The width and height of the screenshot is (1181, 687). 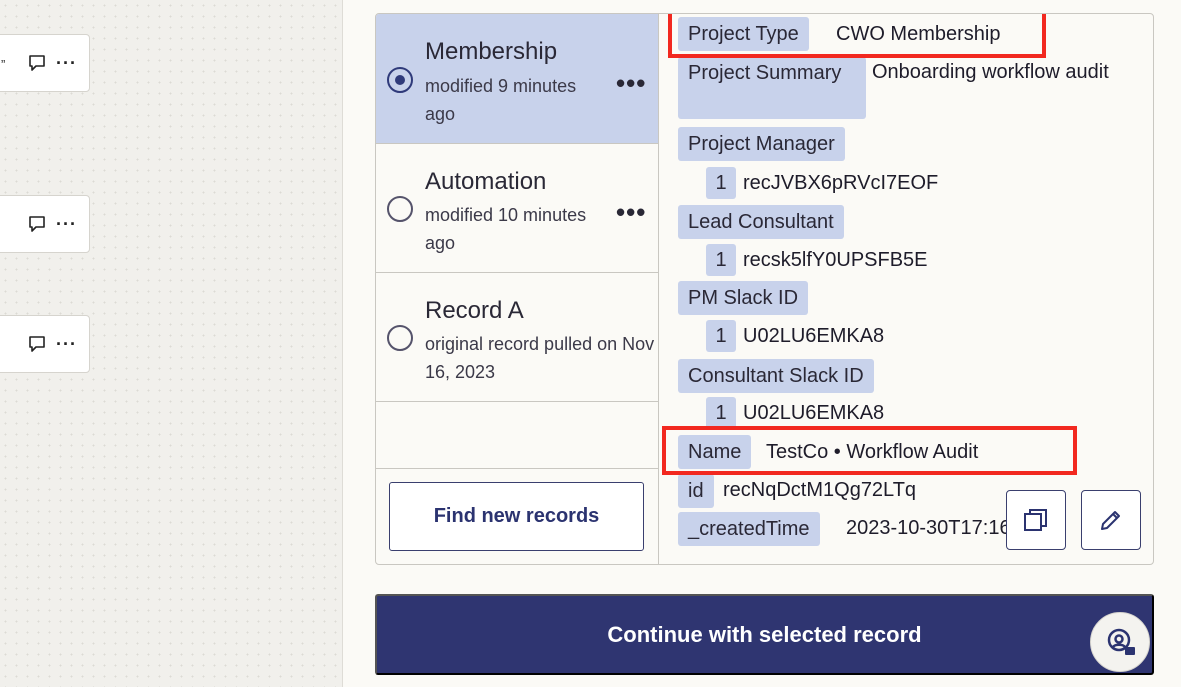 I want to click on field-value-lead-consultant: recsk5lfY0UPSFB5E, so click(x=835, y=260).